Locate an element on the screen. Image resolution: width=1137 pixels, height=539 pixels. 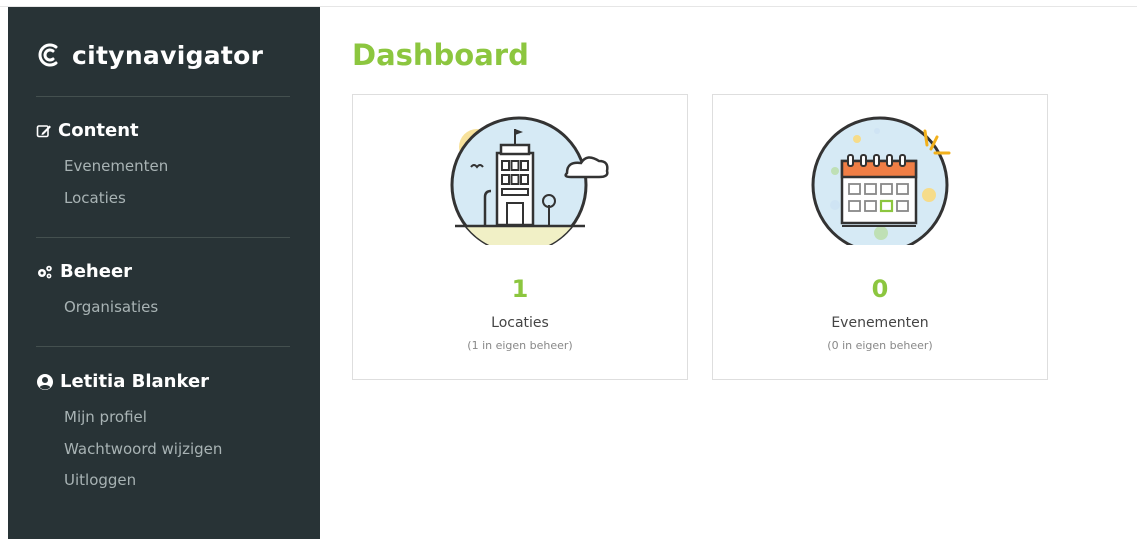
nav-organisaties: Organisaties is located at coordinates (111, 307).